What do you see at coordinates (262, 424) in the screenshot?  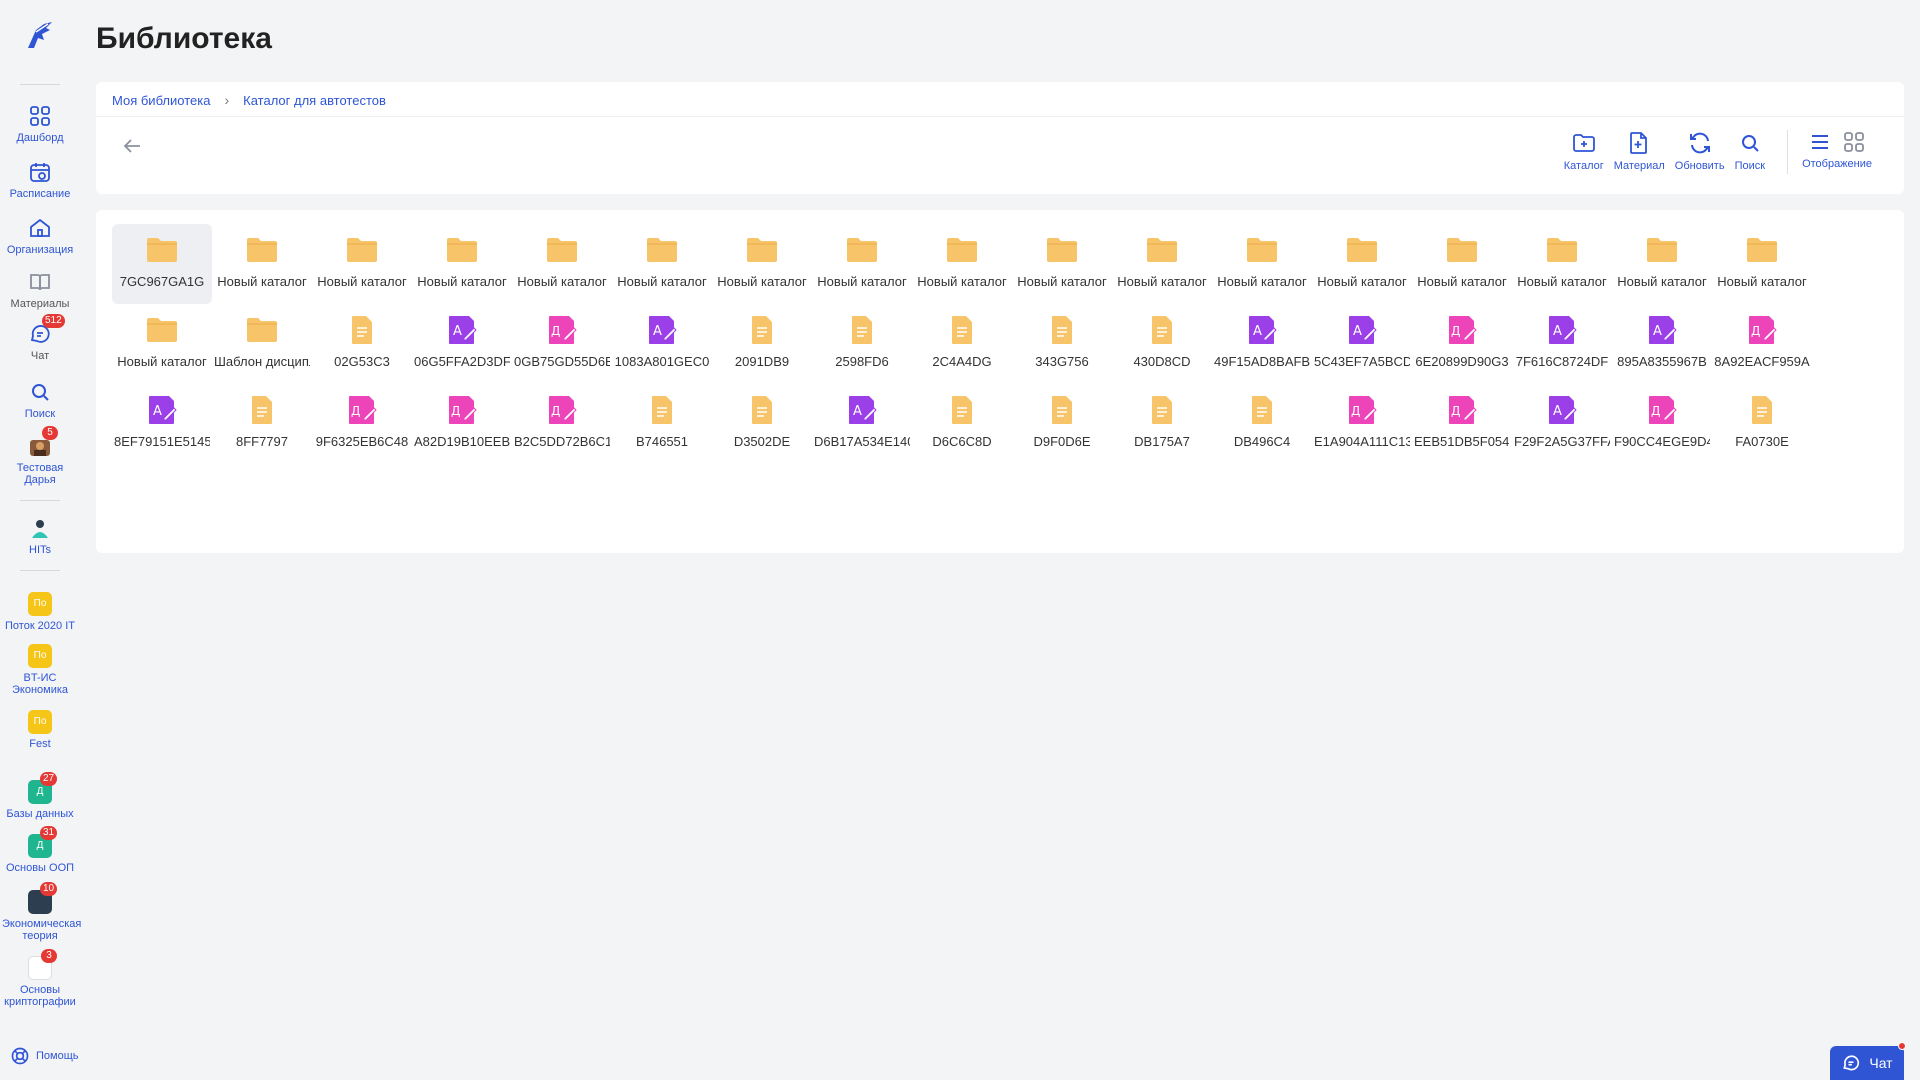 I see `material-item: 8FF7797` at bounding box center [262, 424].